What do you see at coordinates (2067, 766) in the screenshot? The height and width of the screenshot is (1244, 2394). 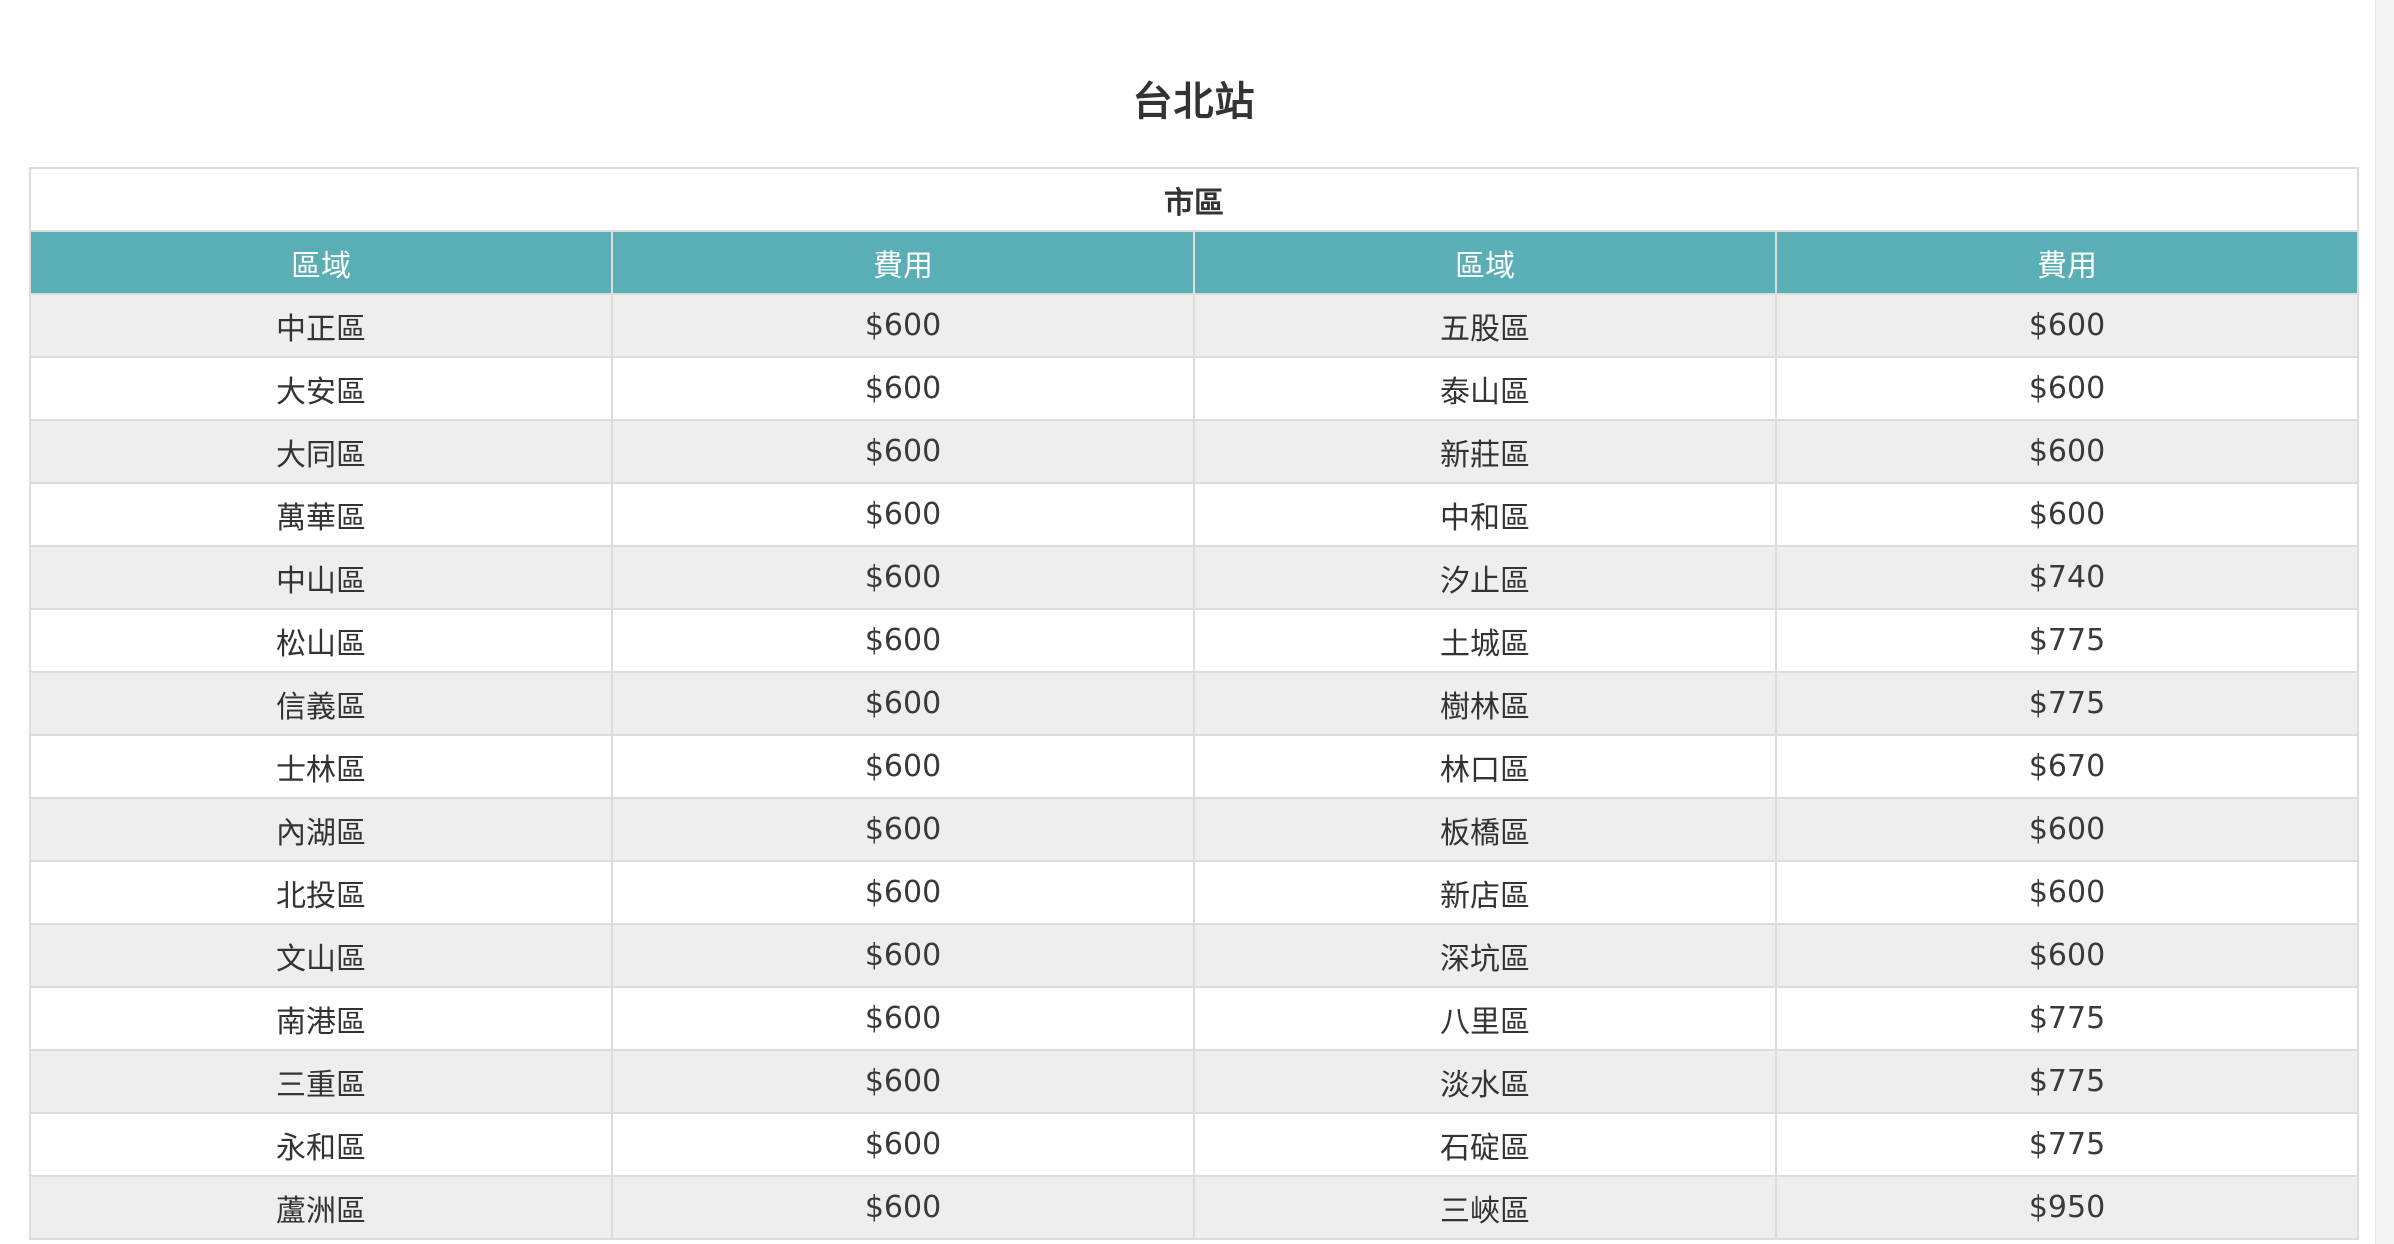 I see `fee-right-cell: $670` at bounding box center [2067, 766].